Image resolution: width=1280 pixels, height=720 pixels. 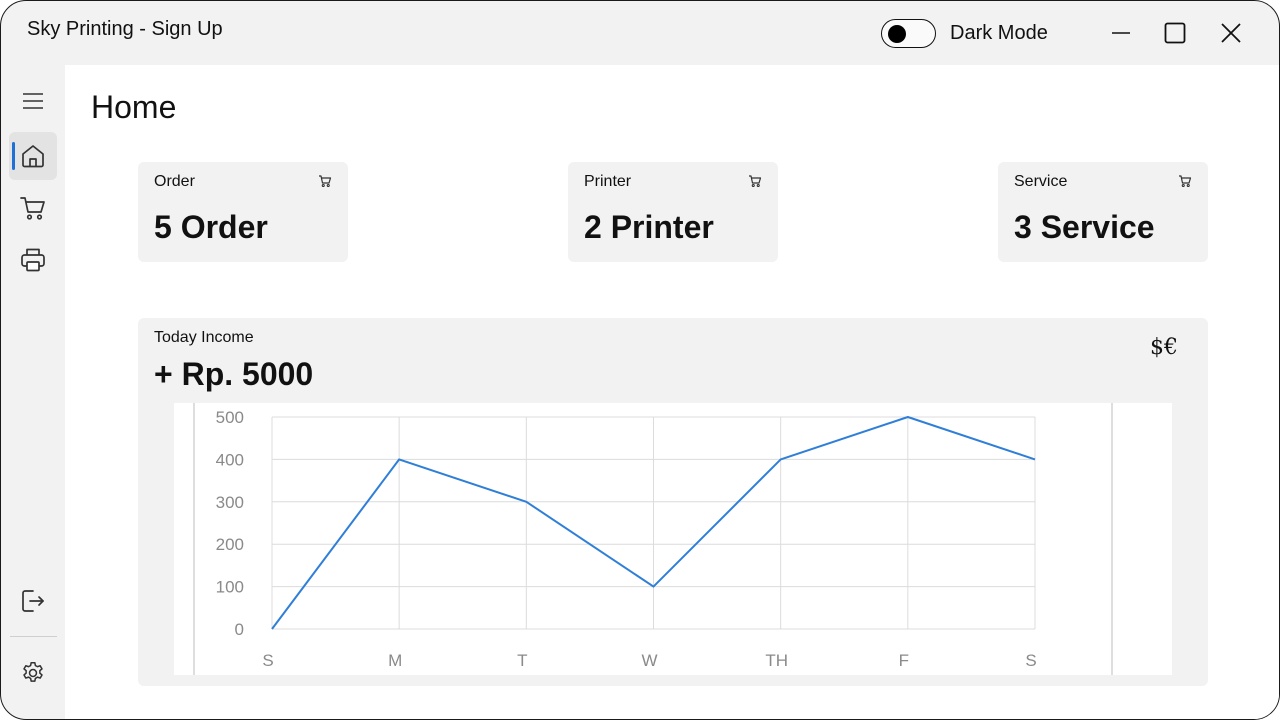 I want to click on dark-mode-toggle, so click(x=908, y=33).